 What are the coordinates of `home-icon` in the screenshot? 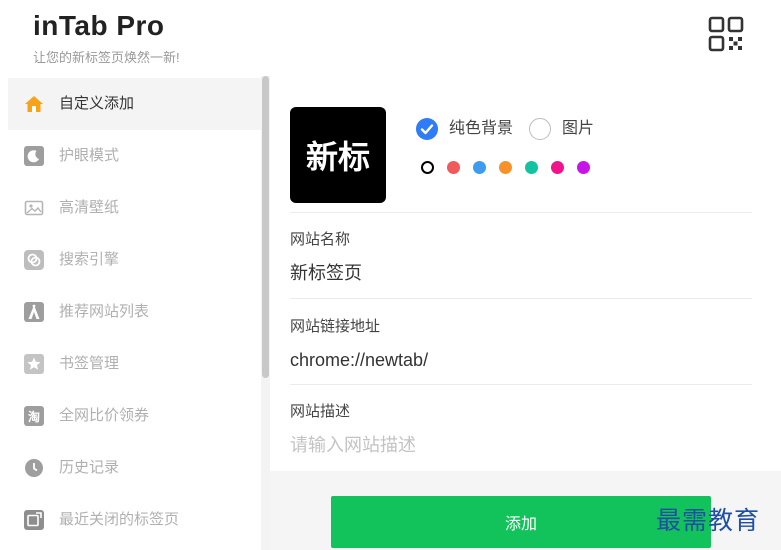 It's located at (34, 104).